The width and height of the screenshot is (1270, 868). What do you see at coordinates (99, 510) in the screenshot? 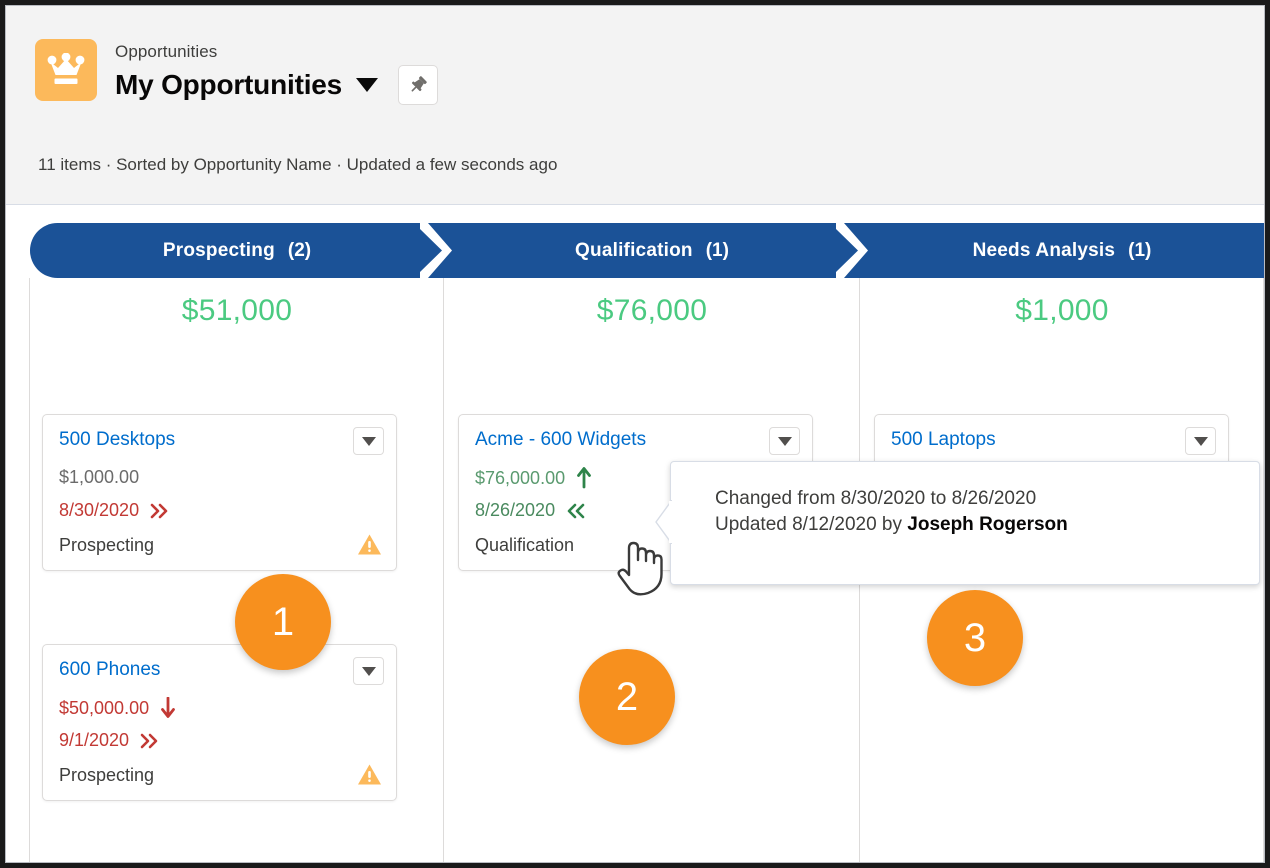
I see `card-close-date: 8/30/2020` at bounding box center [99, 510].